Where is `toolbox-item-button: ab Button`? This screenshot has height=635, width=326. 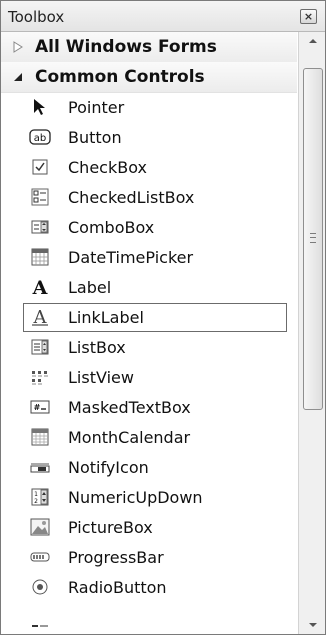
toolbox-item-button: ab Button is located at coordinates (149, 137).